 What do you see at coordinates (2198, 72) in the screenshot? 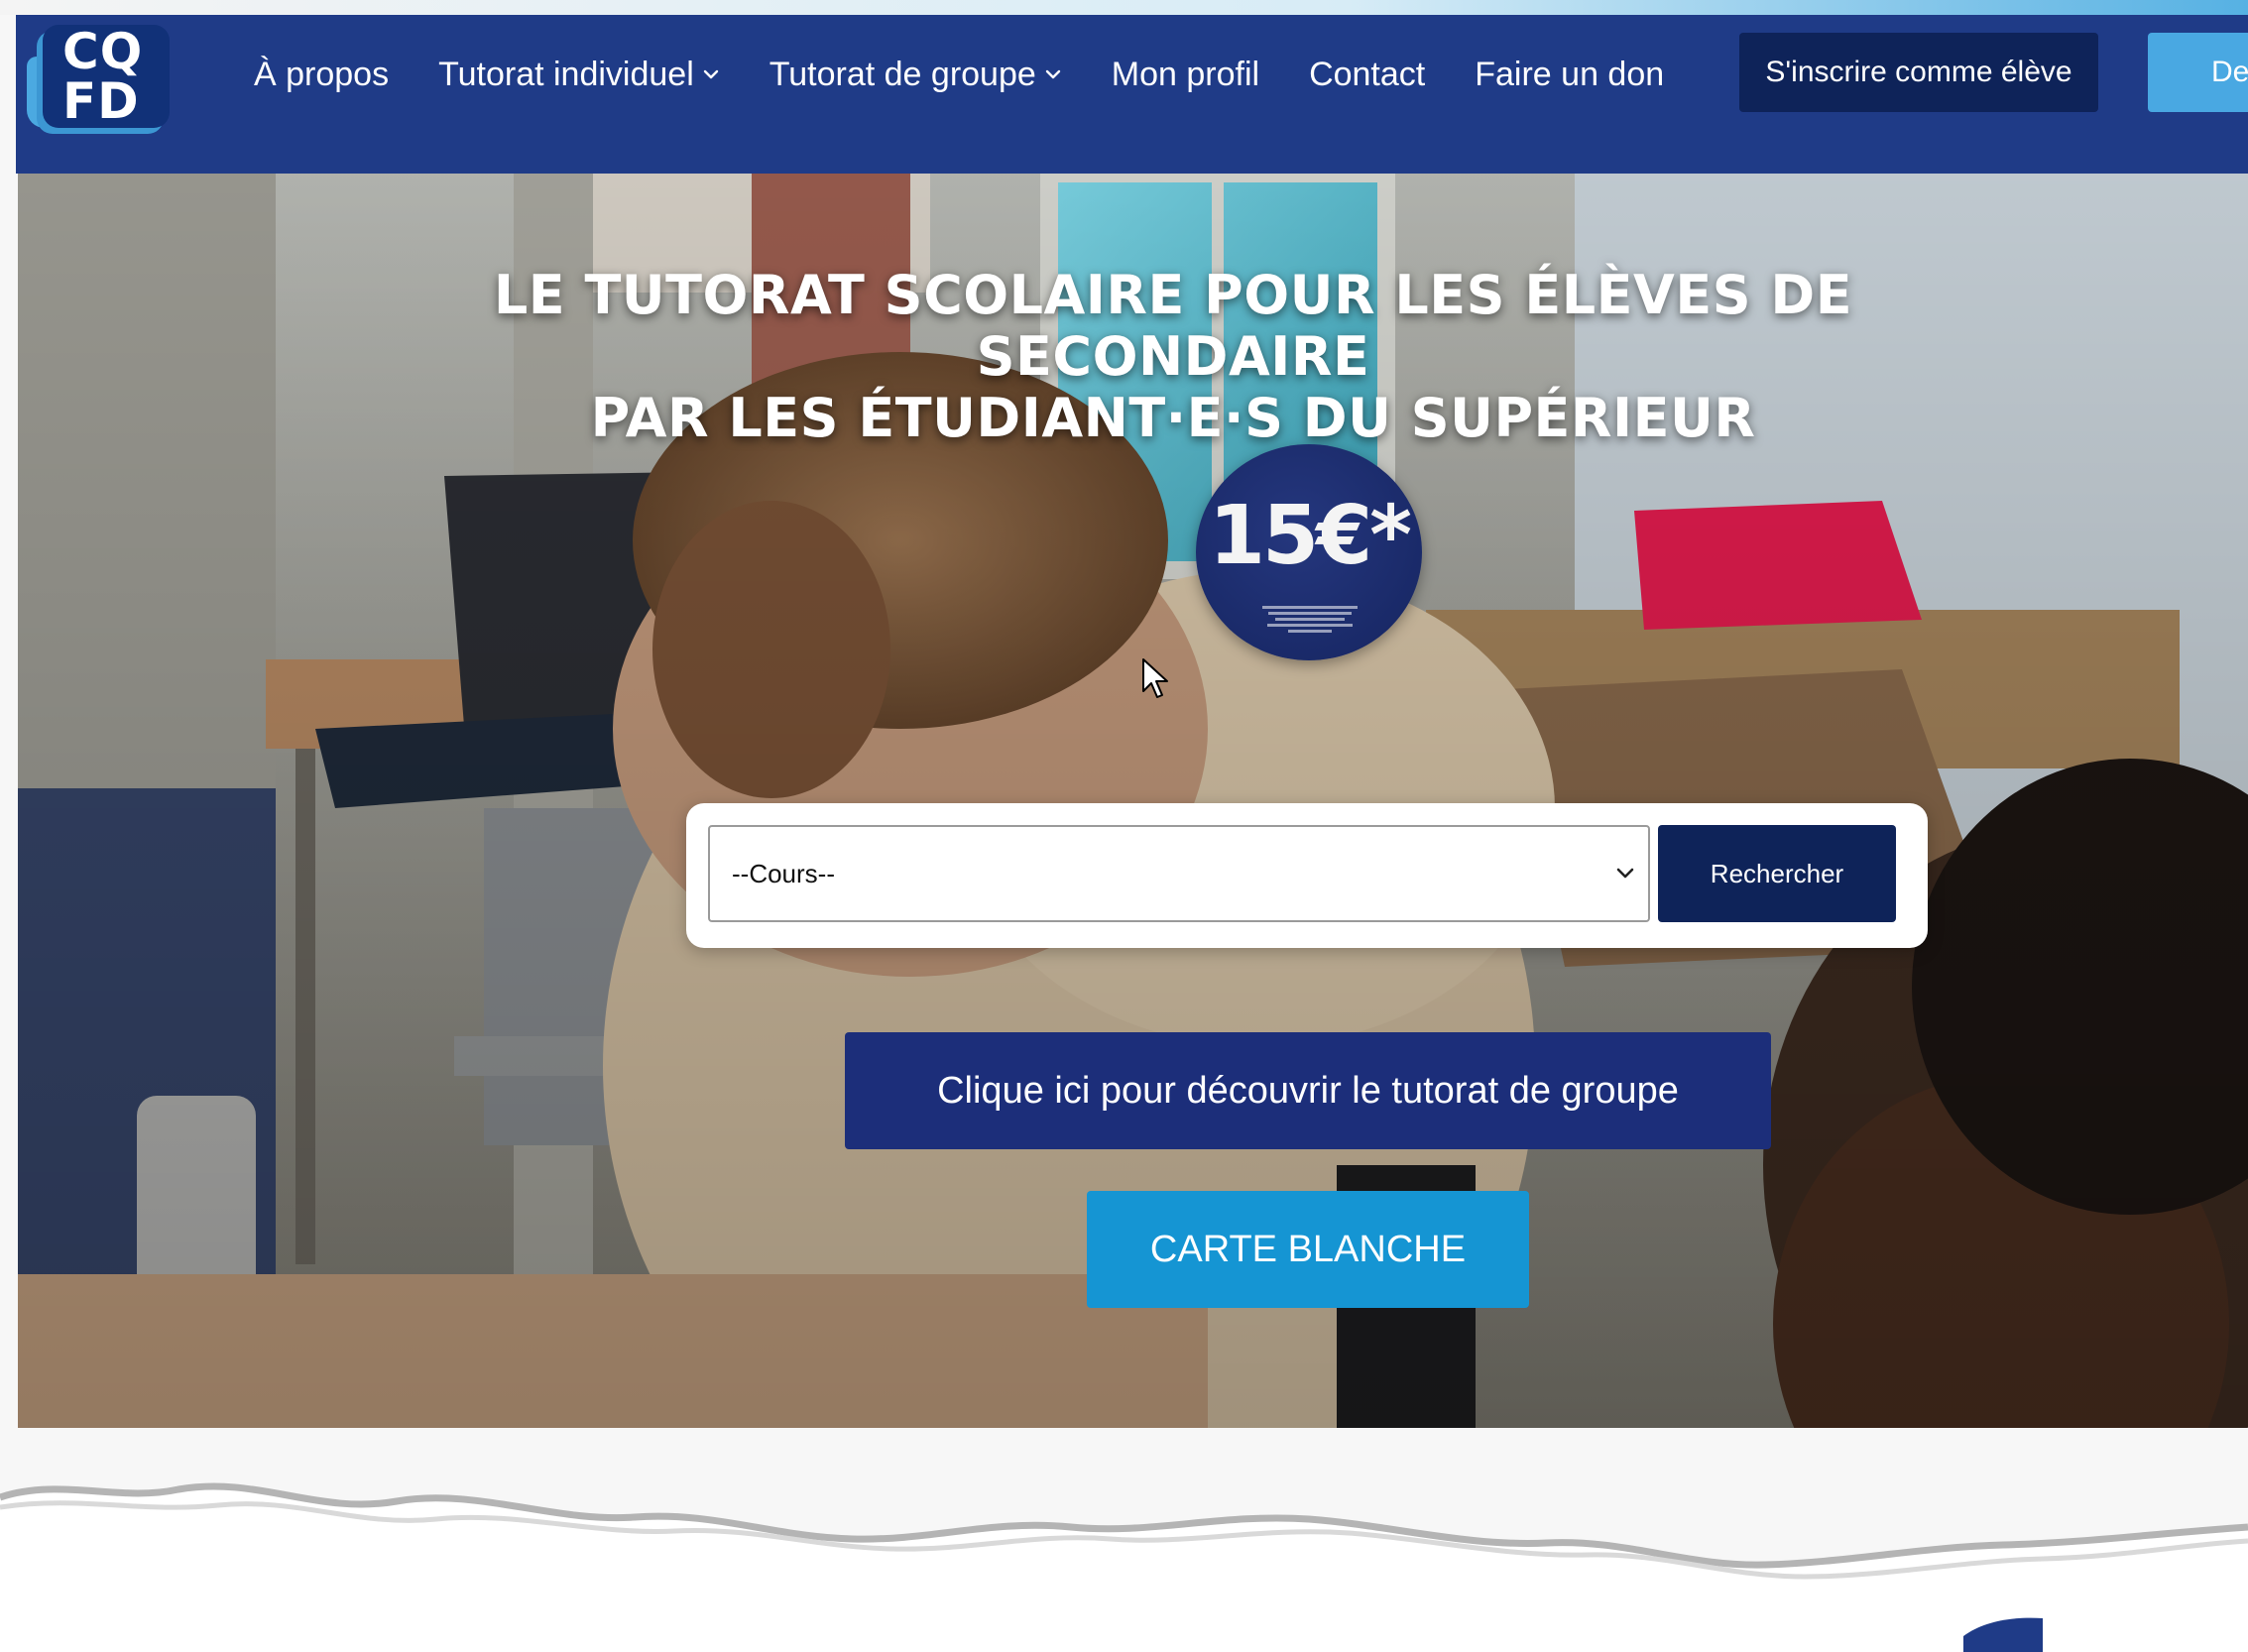
I see `become-tutor-button: Dev` at bounding box center [2198, 72].